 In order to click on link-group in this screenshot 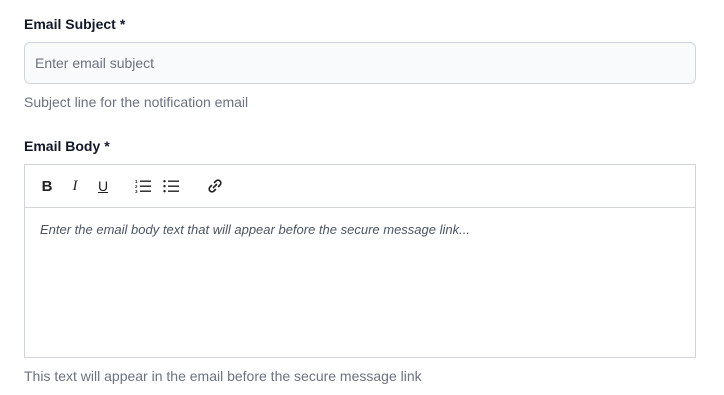, I will do `click(215, 186)`.